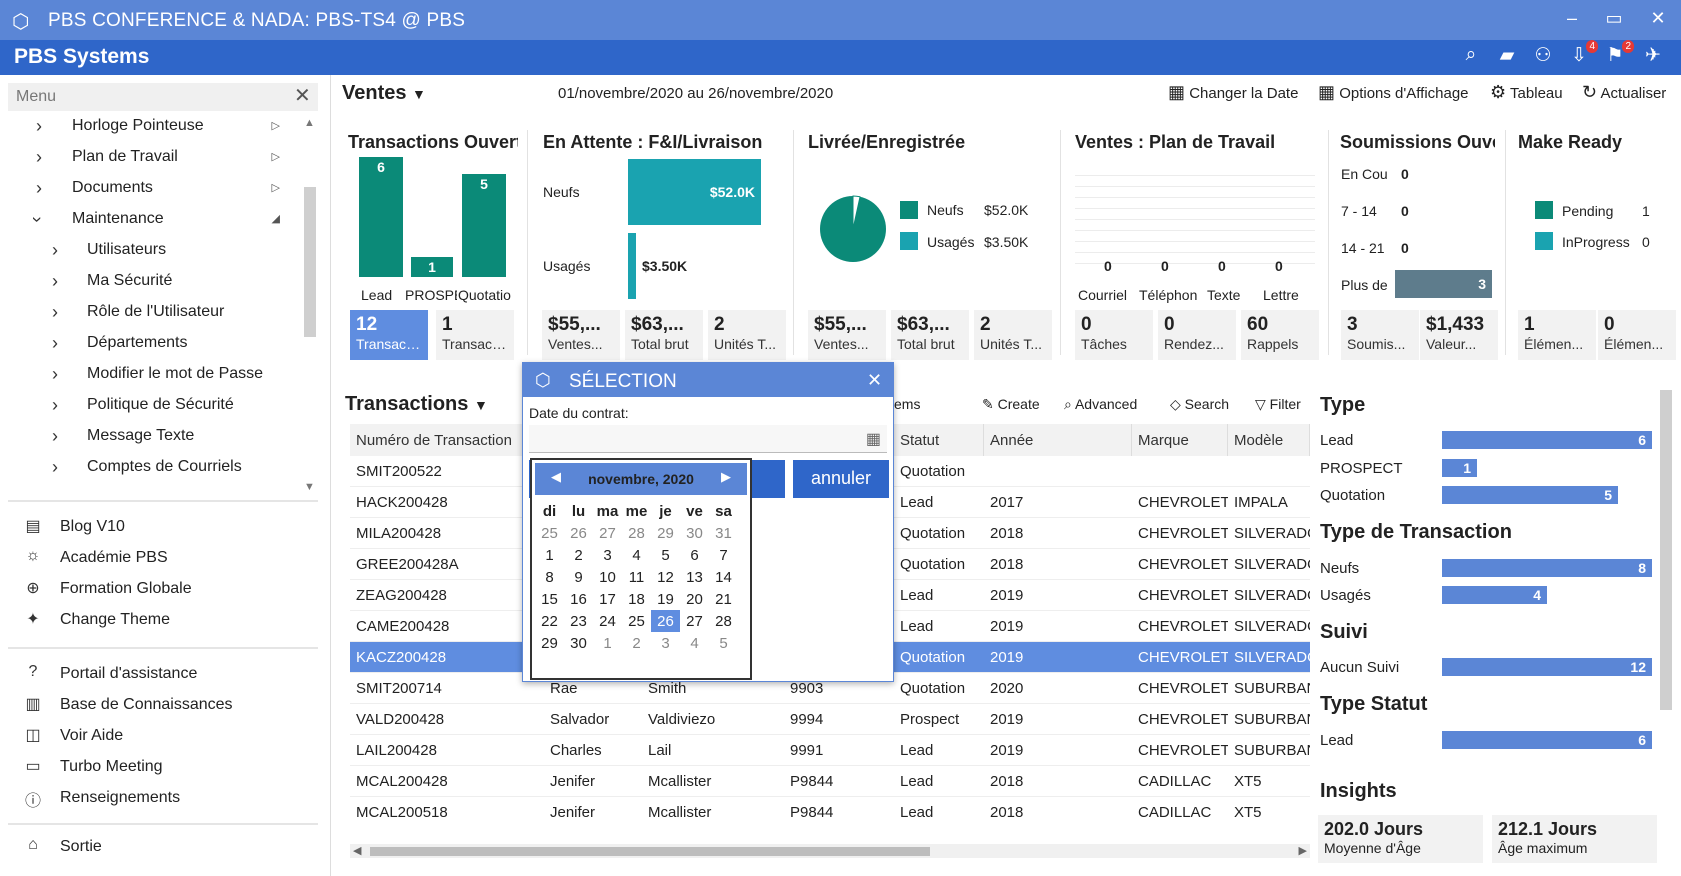  I want to click on display-options-button: ▦ Options d'Affichage, so click(1393, 92).